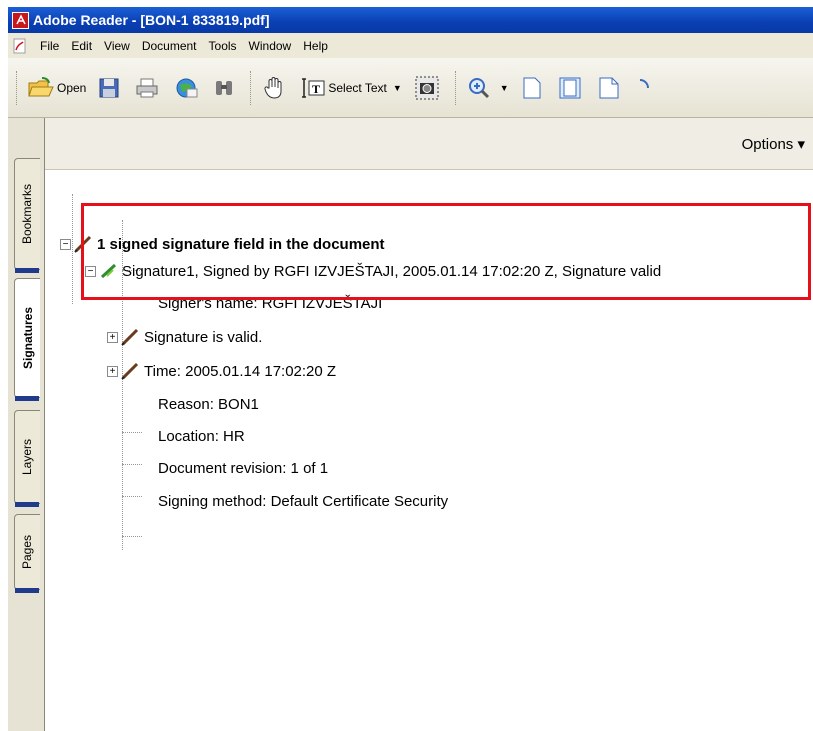  What do you see at coordinates (27, 398) in the screenshot?
I see `tab-signatures-marker` at bounding box center [27, 398].